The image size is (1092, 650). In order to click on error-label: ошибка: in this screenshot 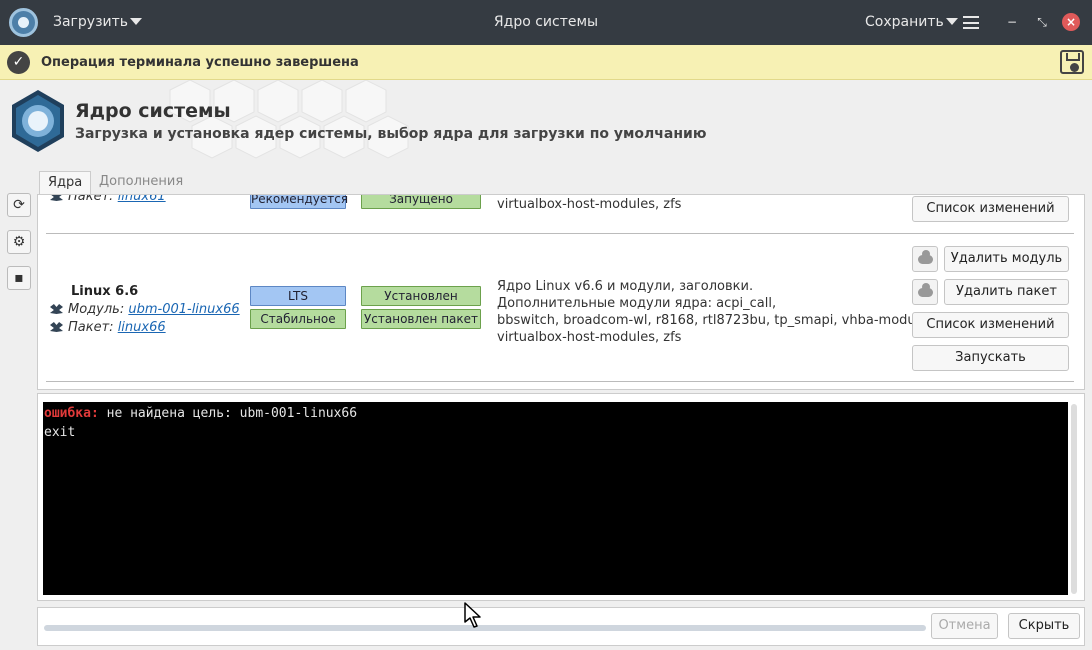, I will do `click(71, 413)`.